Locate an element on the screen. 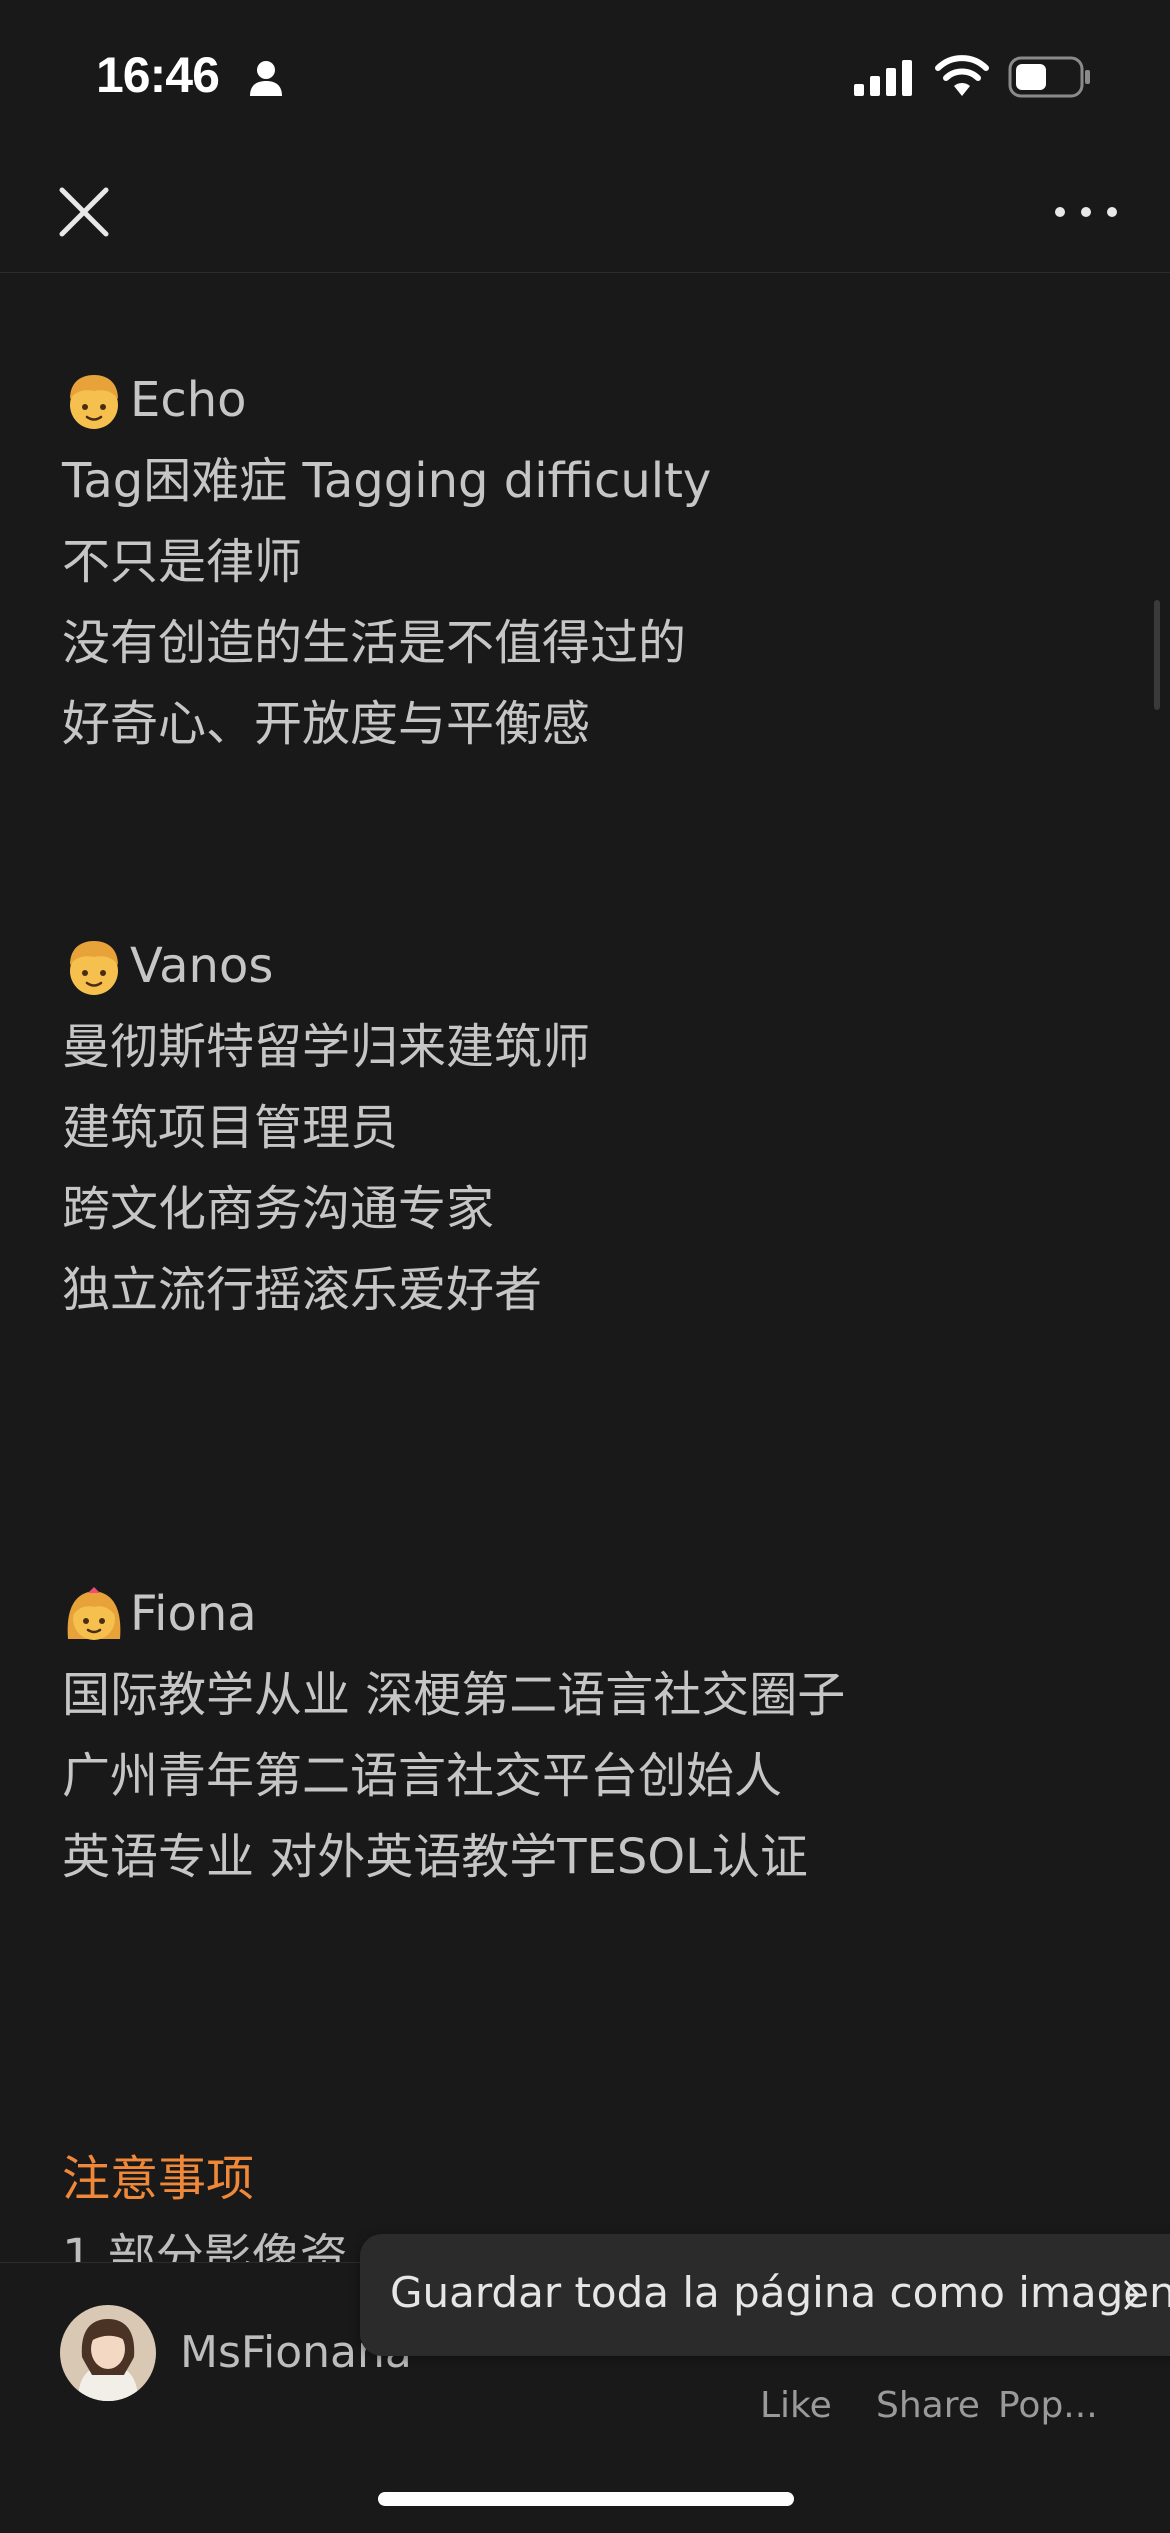  profile-line: 曼彻斯特留学归来建筑师 is located at coordinates (326, 1047).